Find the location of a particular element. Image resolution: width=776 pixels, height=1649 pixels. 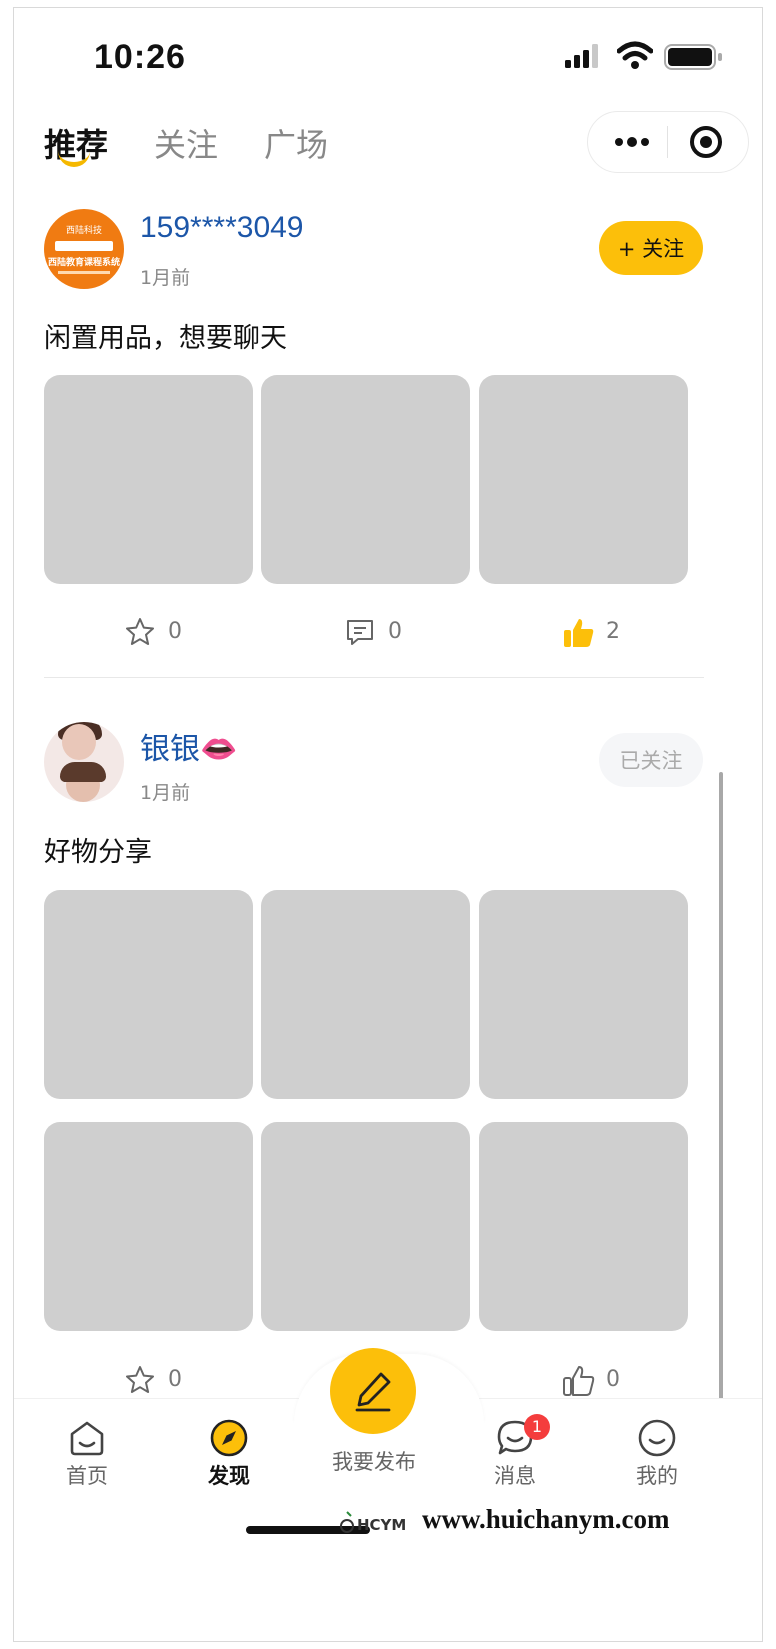

follow-button: + 关注 is located at coordinates (651, 248).